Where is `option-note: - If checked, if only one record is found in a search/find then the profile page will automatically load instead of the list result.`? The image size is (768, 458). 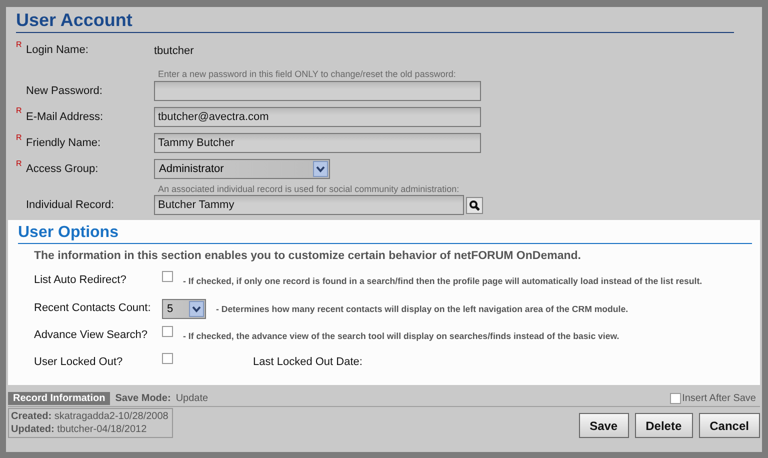 option-note: - If checked, if only one record is found in a search/find then the profile page will automatically load instead of the list result. is located at coordinates (443, 280).